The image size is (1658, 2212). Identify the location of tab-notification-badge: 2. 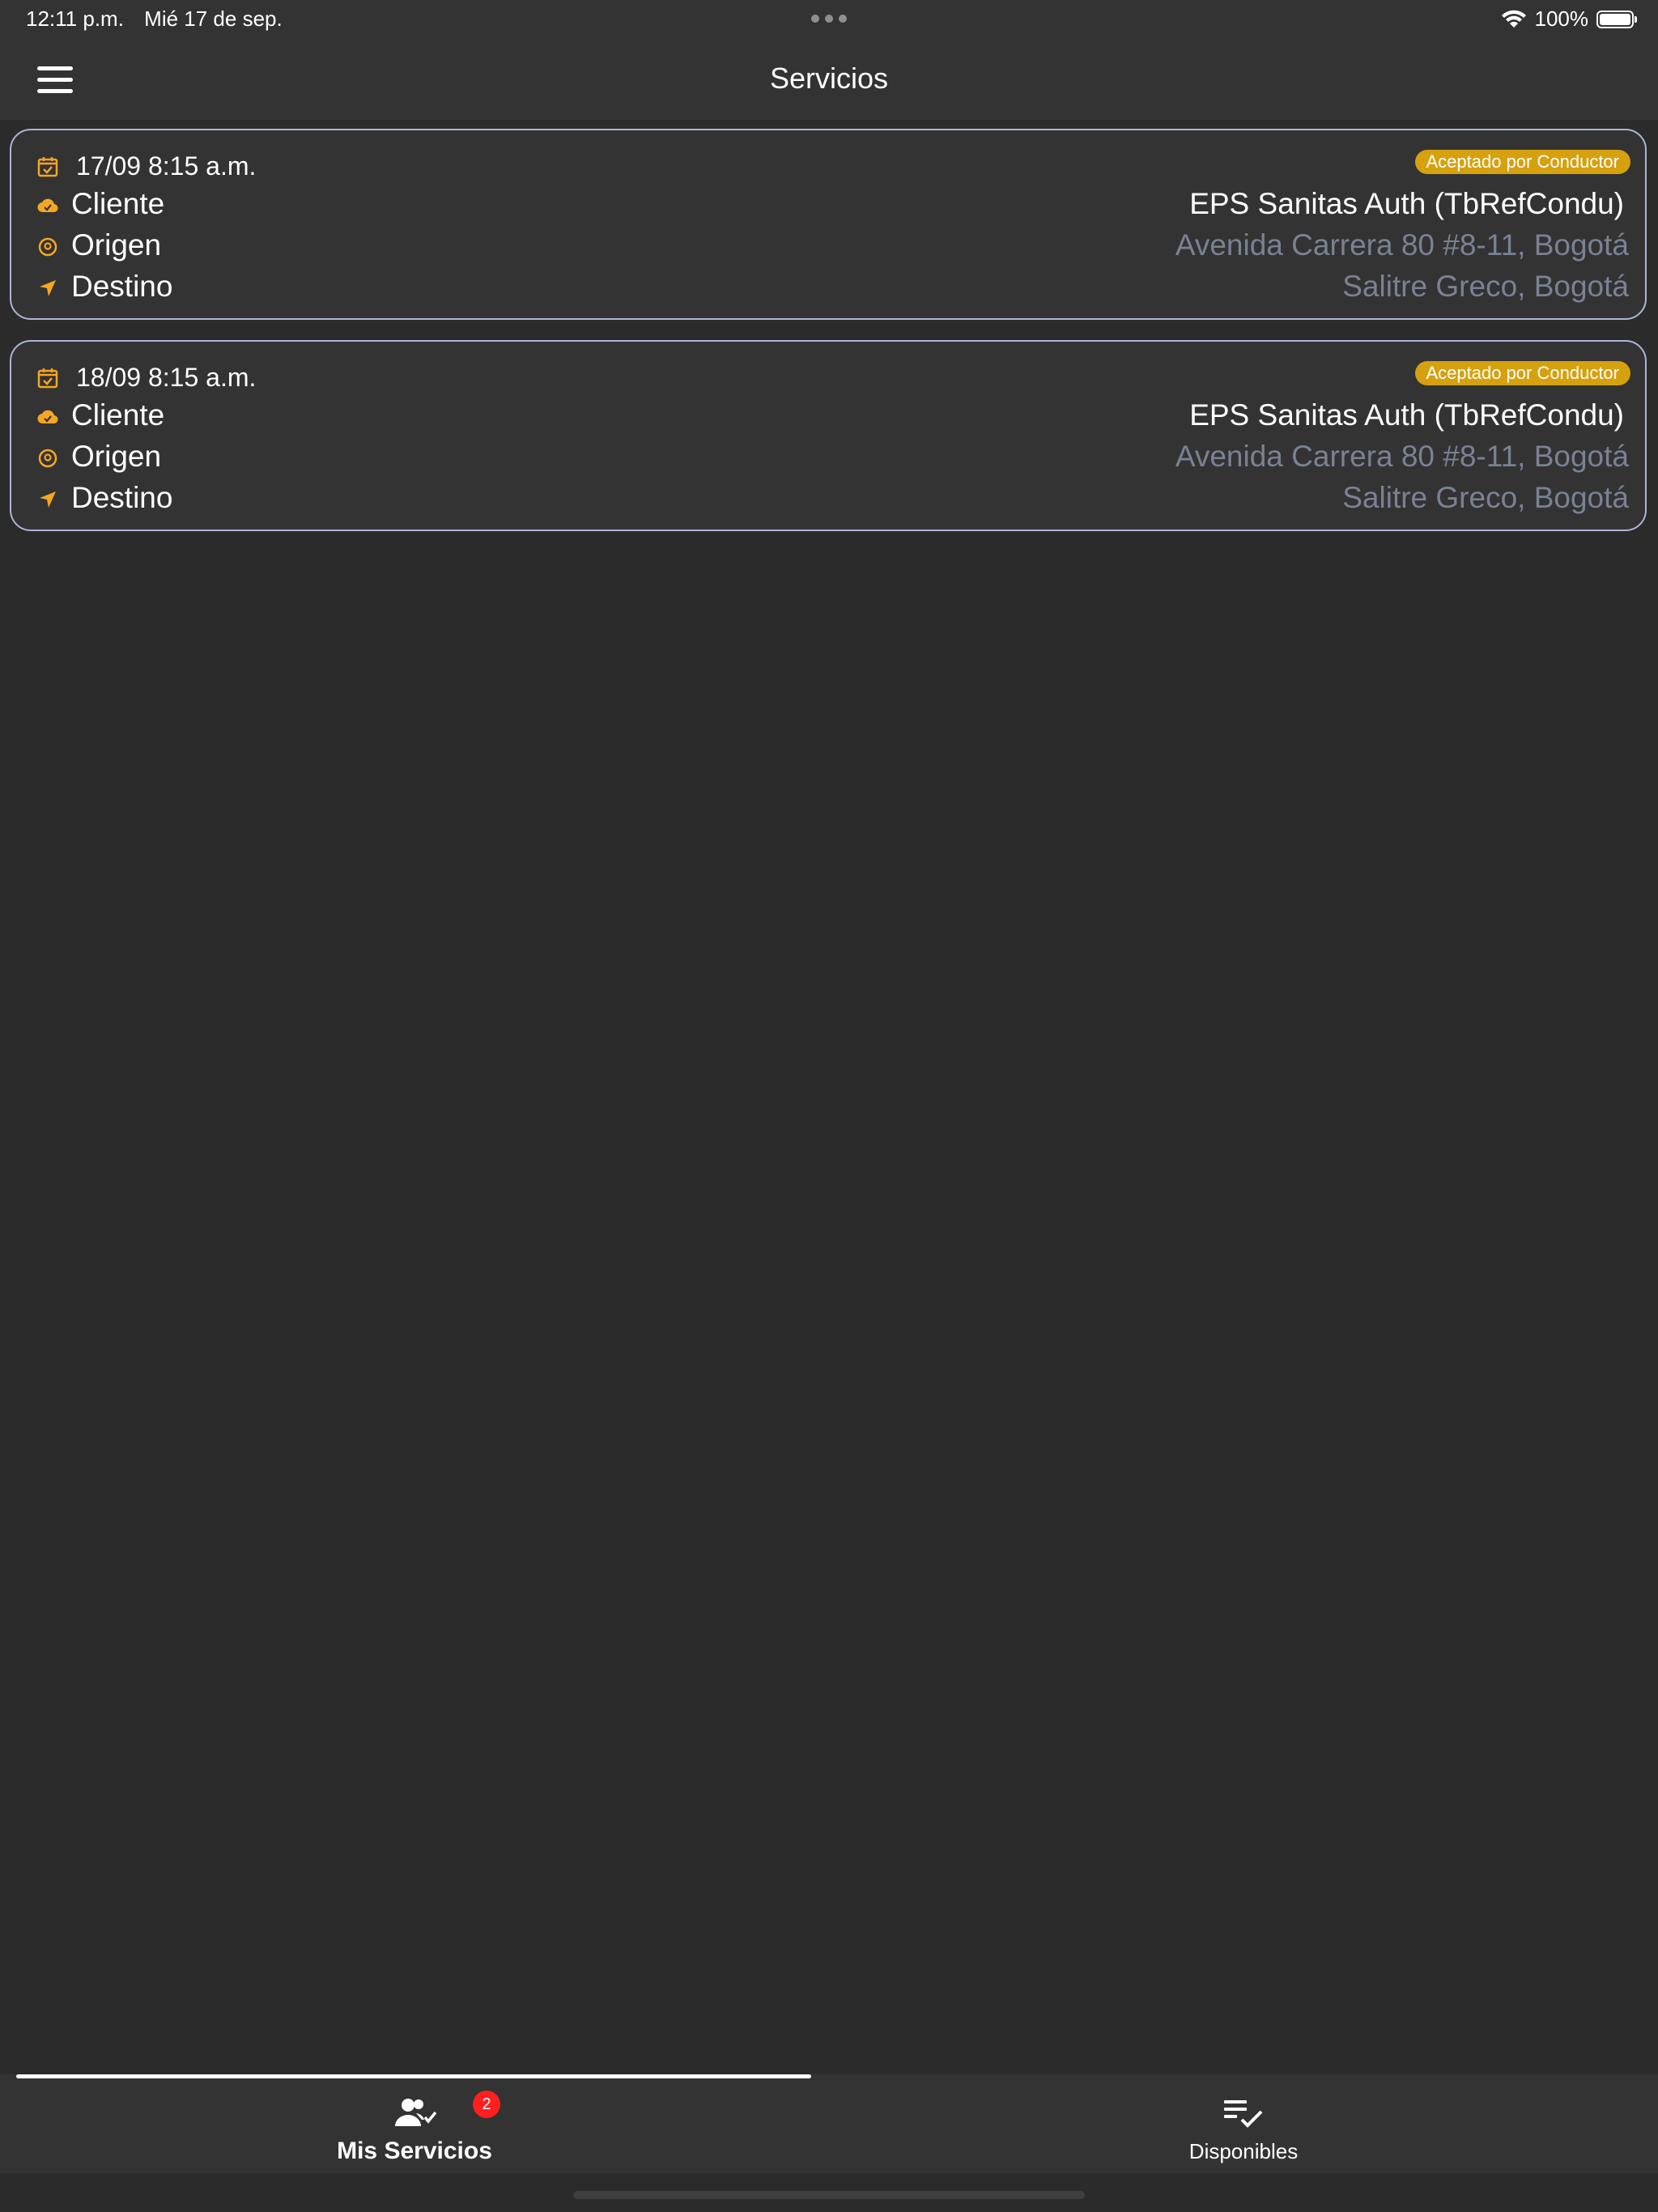
(486, 2104).